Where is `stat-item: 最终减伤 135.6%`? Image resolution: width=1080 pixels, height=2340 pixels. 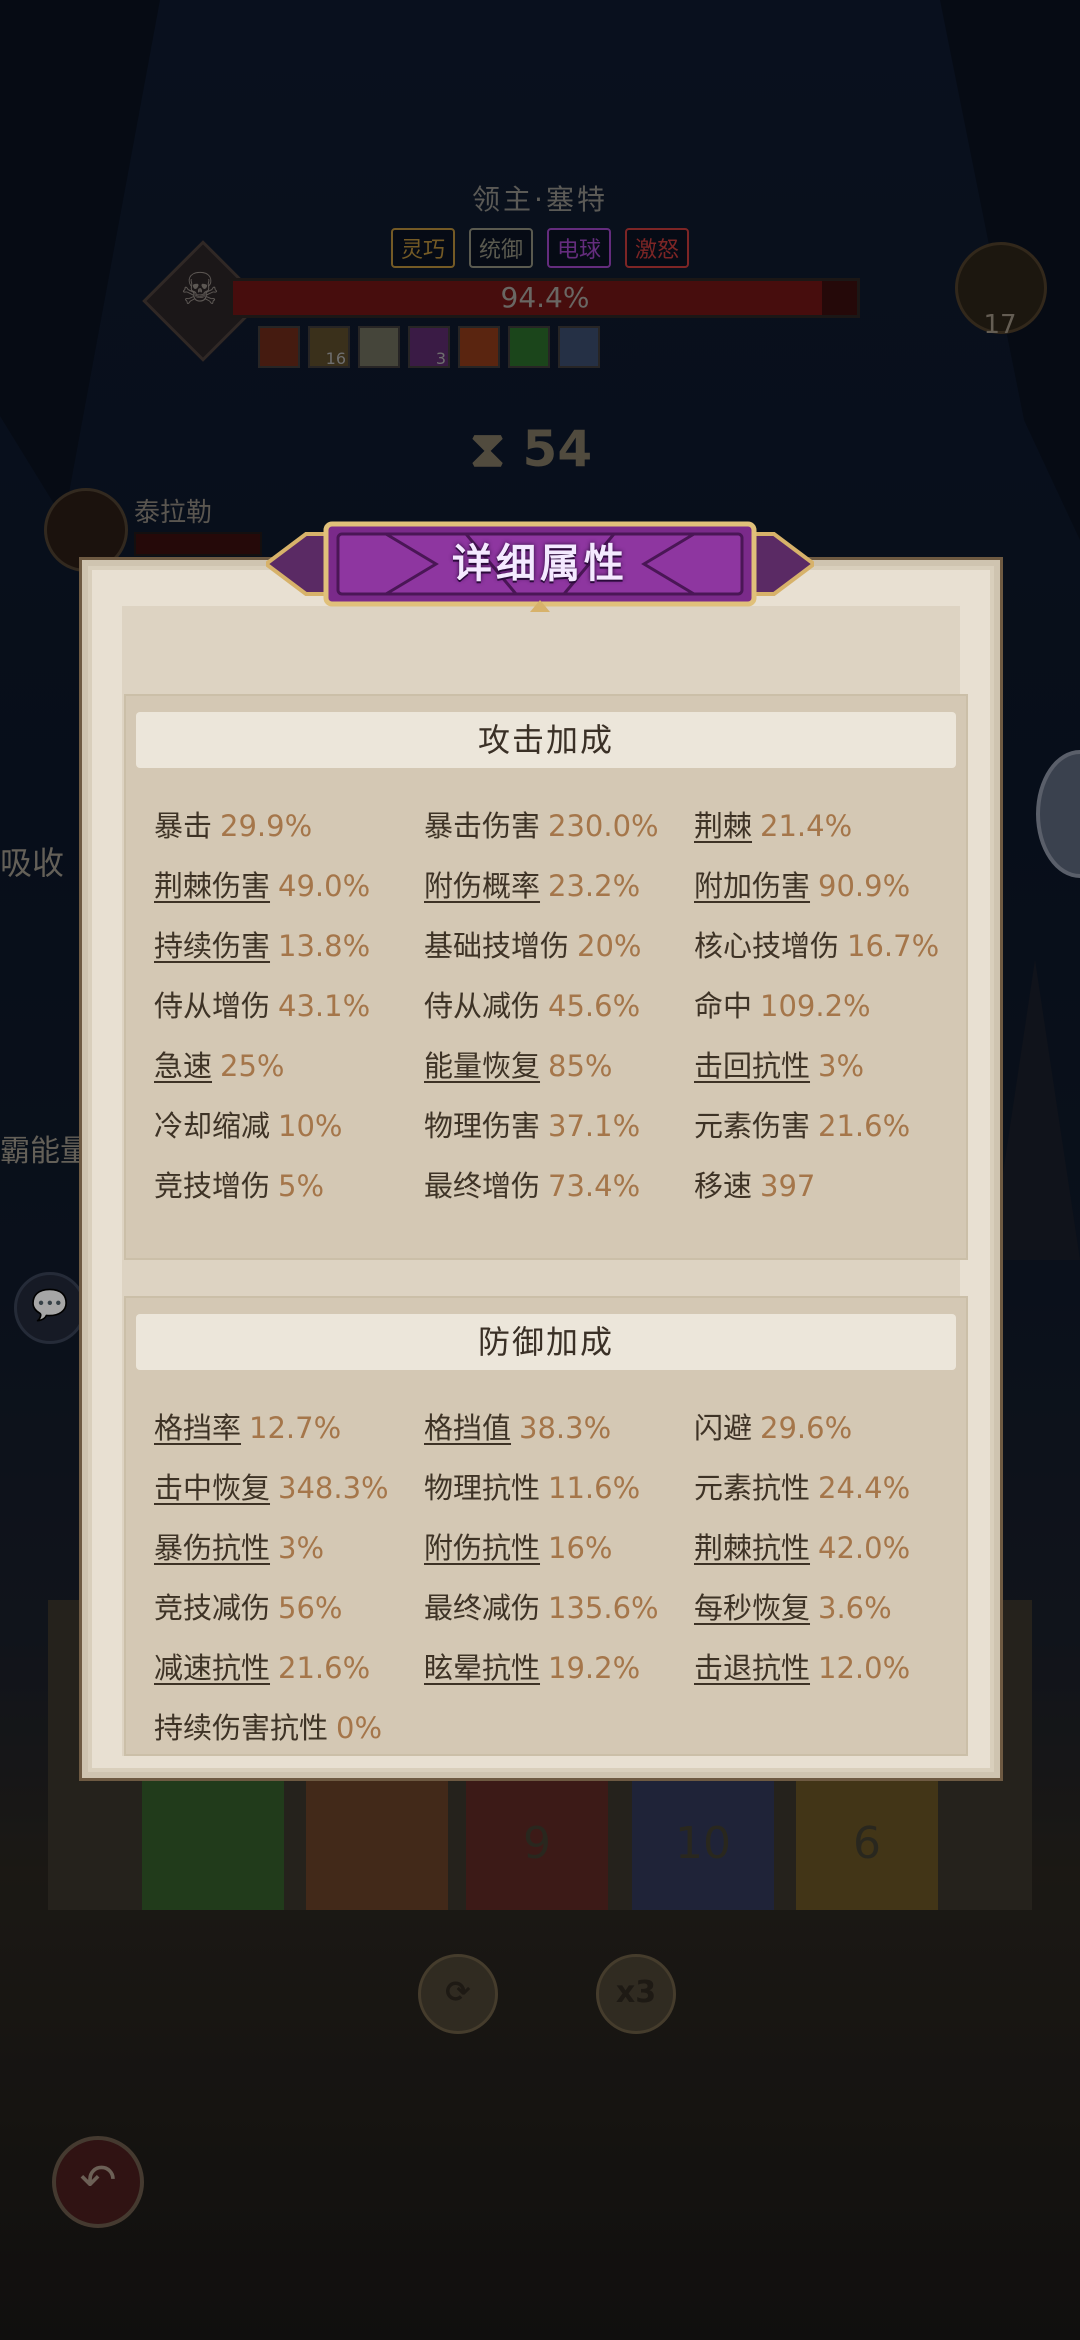 stat-item: 最终减伤 135.6% is located at coordinates (559, 1608).